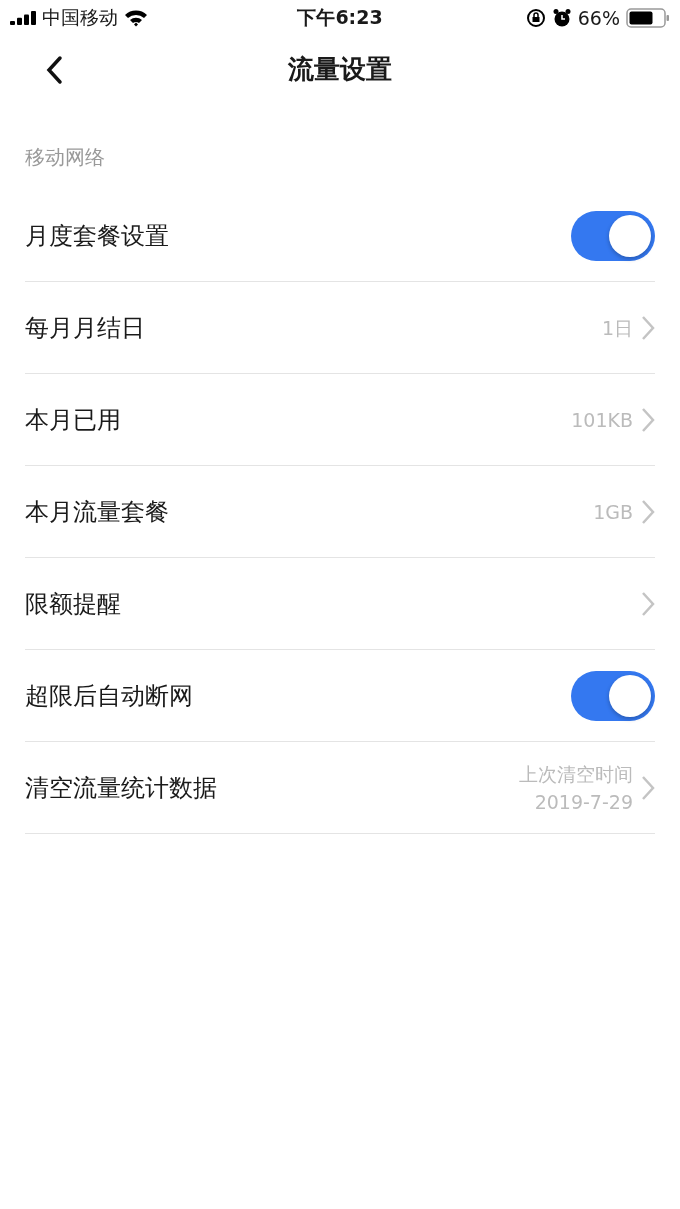 The height and width of the screenshot is (1209, 680). I want to click on status-time: 下午6:23, so click(340, 17).